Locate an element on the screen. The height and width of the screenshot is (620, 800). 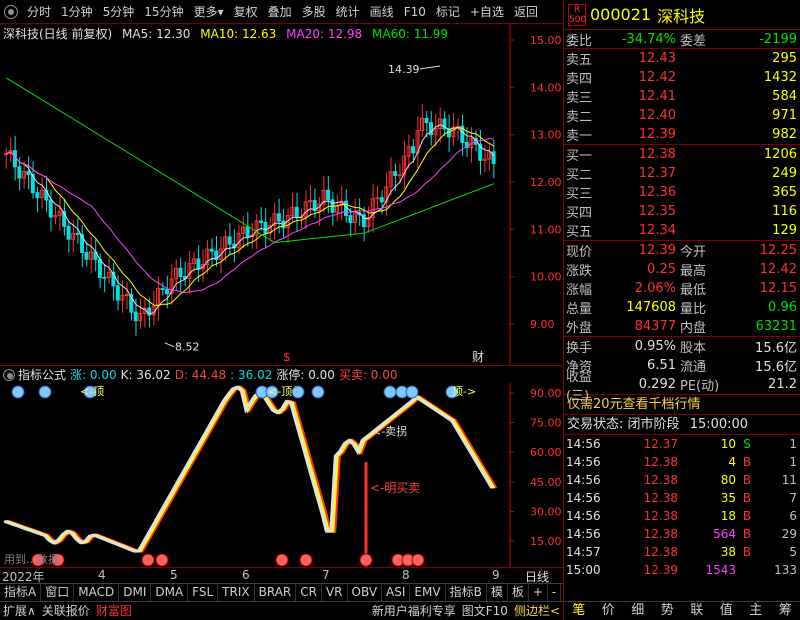
toolbar-btn-13: 返回 is located at coordinates (526, 12).